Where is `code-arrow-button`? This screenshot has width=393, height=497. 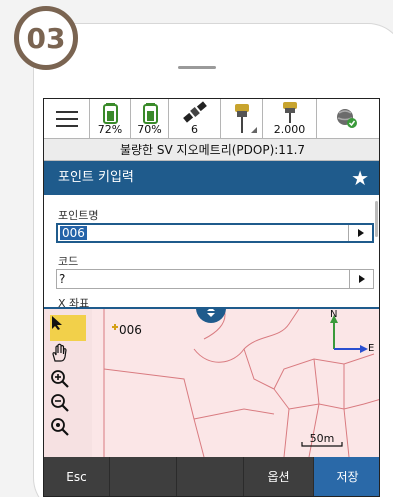 code-arrow-button is located at coordinates (361, 279).